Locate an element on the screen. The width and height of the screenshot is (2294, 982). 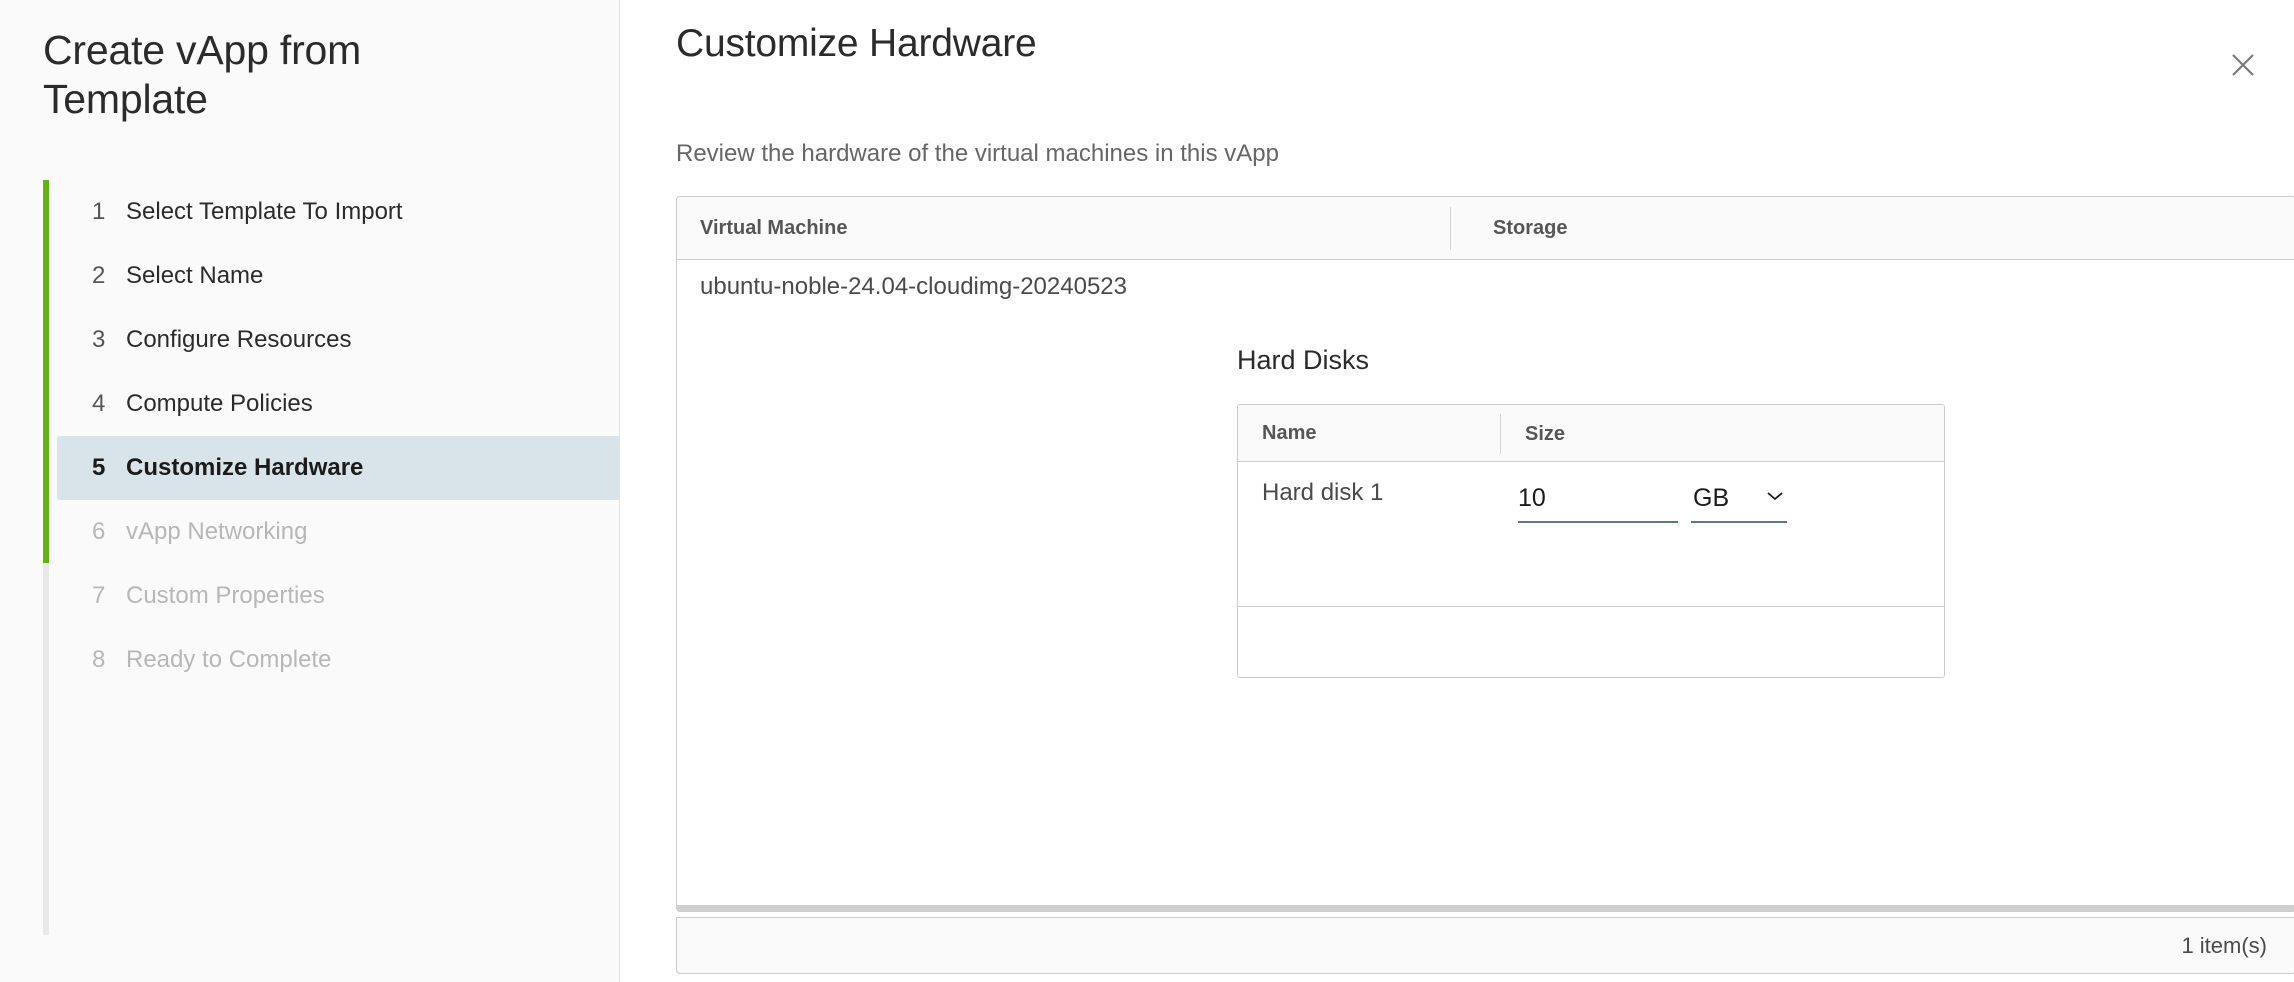
step-label: Ready to Complete is located at coordinates (229, 659).